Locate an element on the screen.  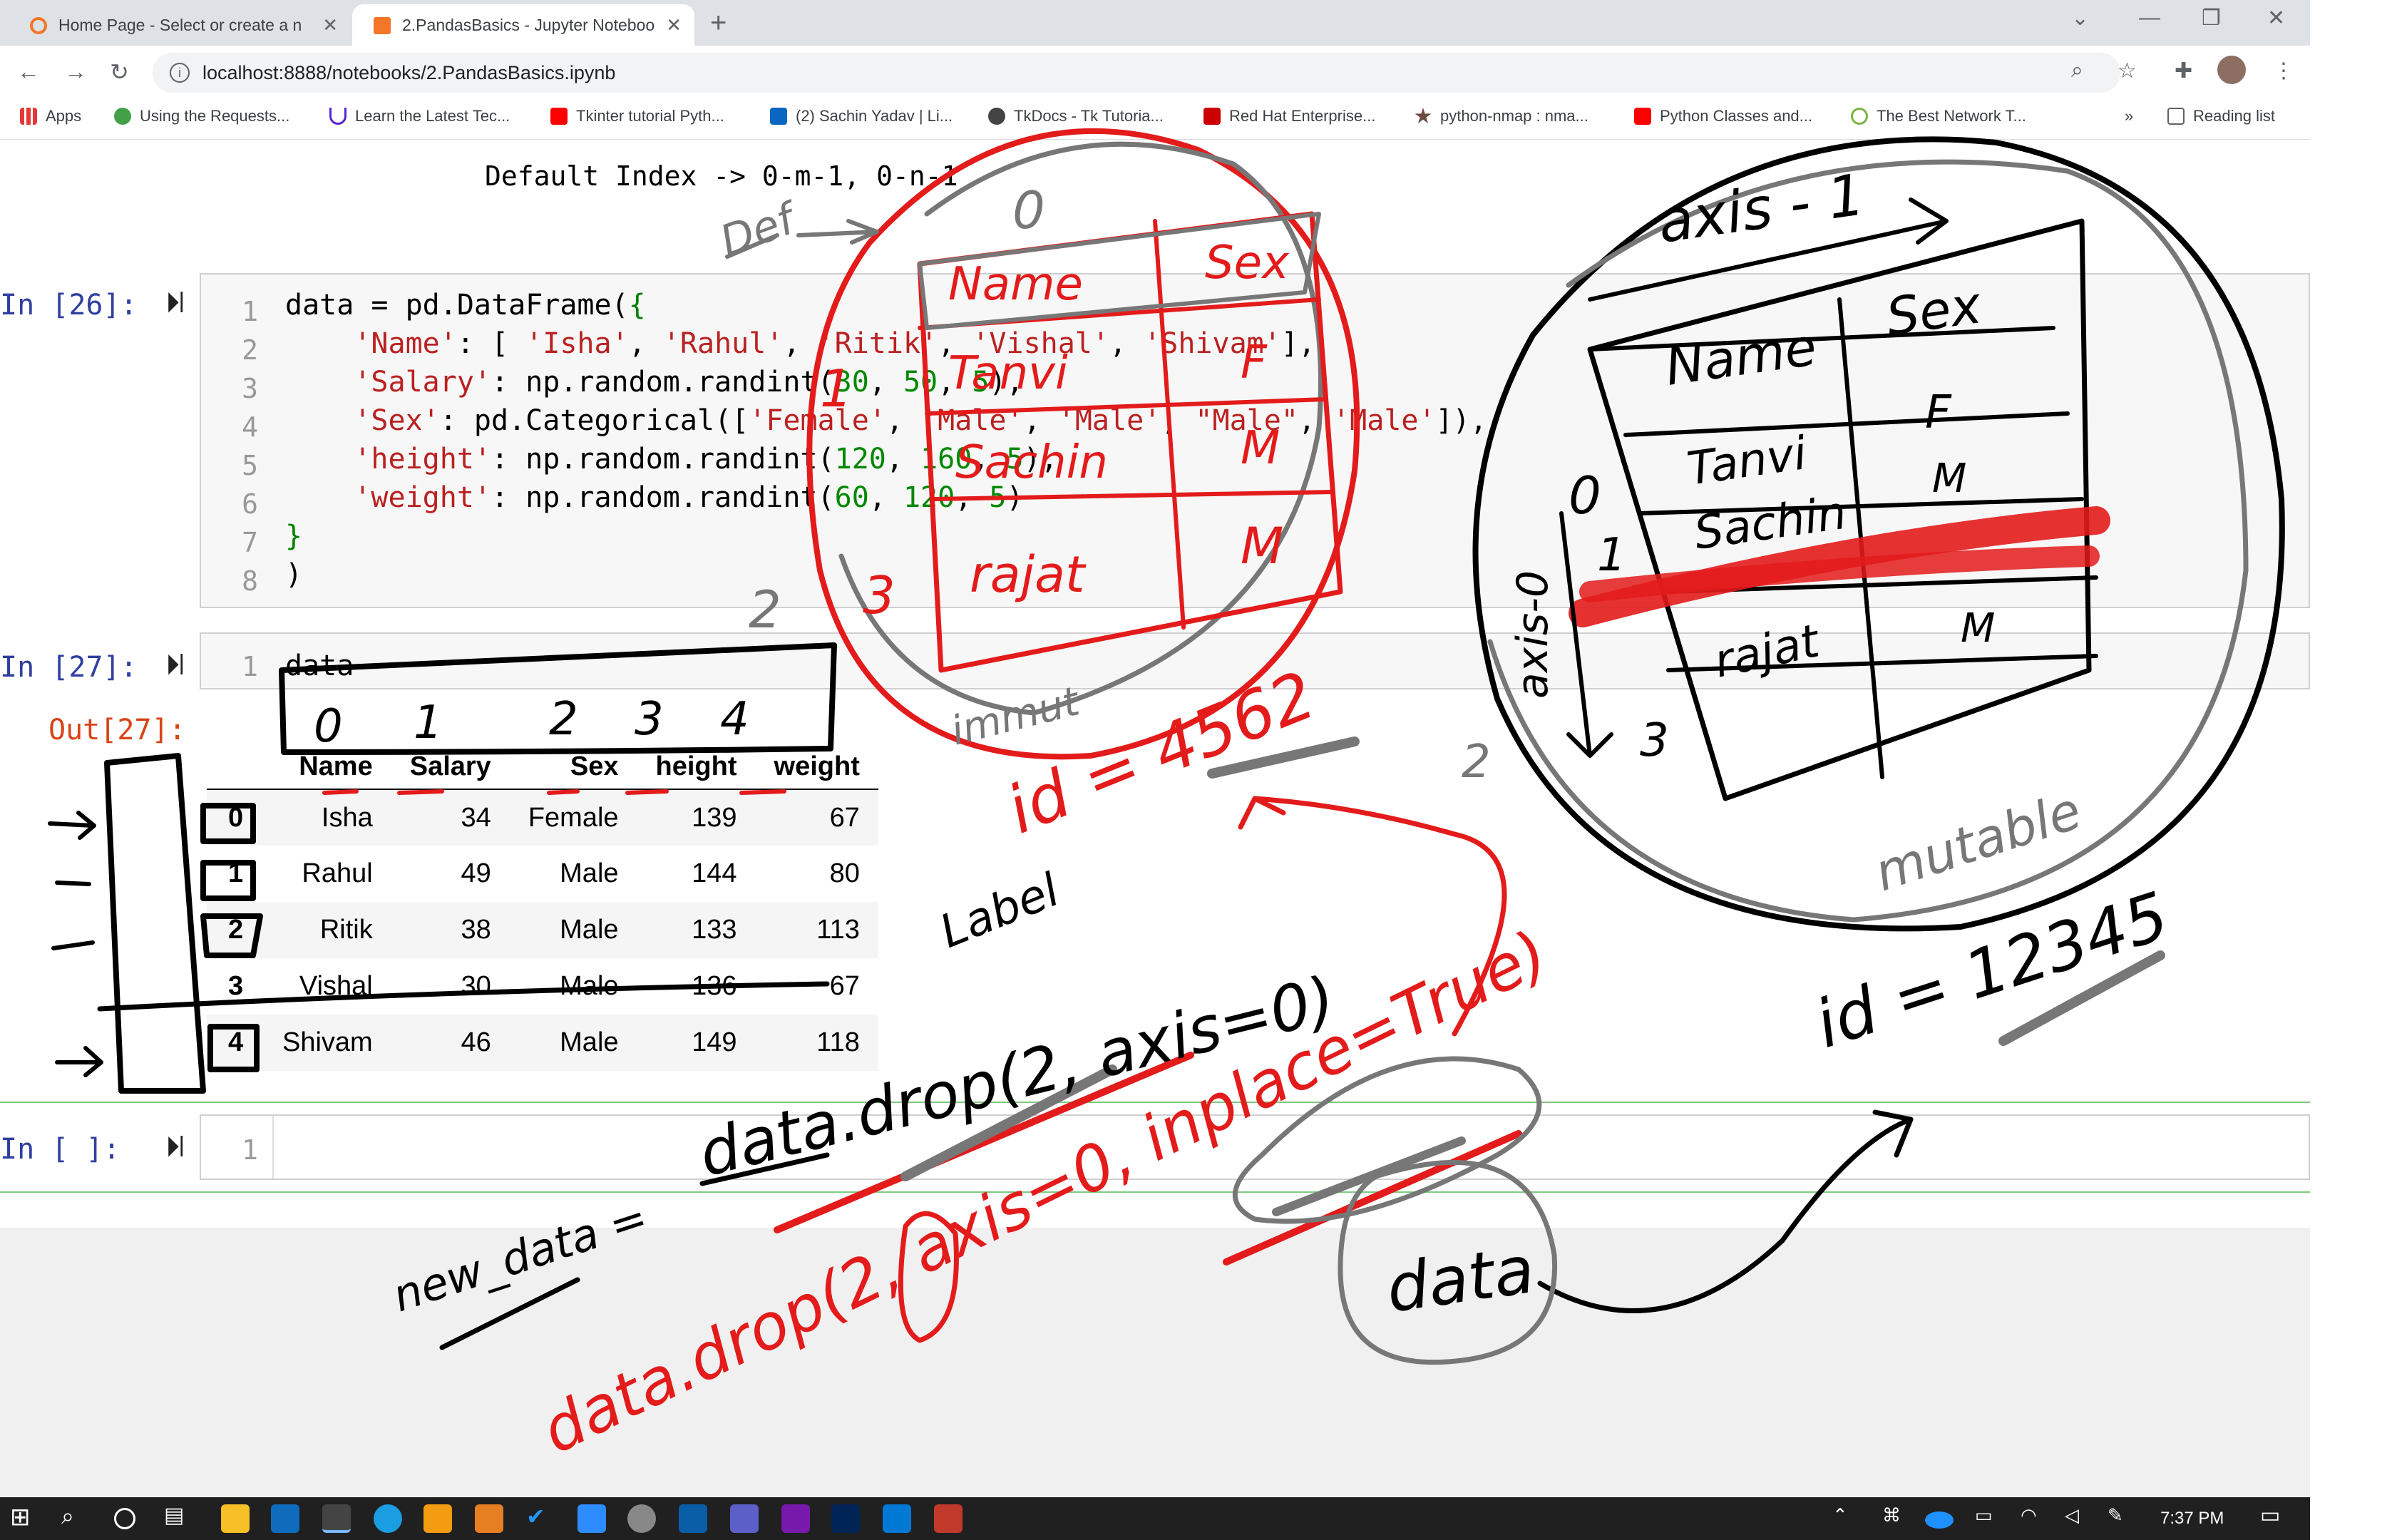
close-window-icon: ✕ is located at coordinates (2276, 18).